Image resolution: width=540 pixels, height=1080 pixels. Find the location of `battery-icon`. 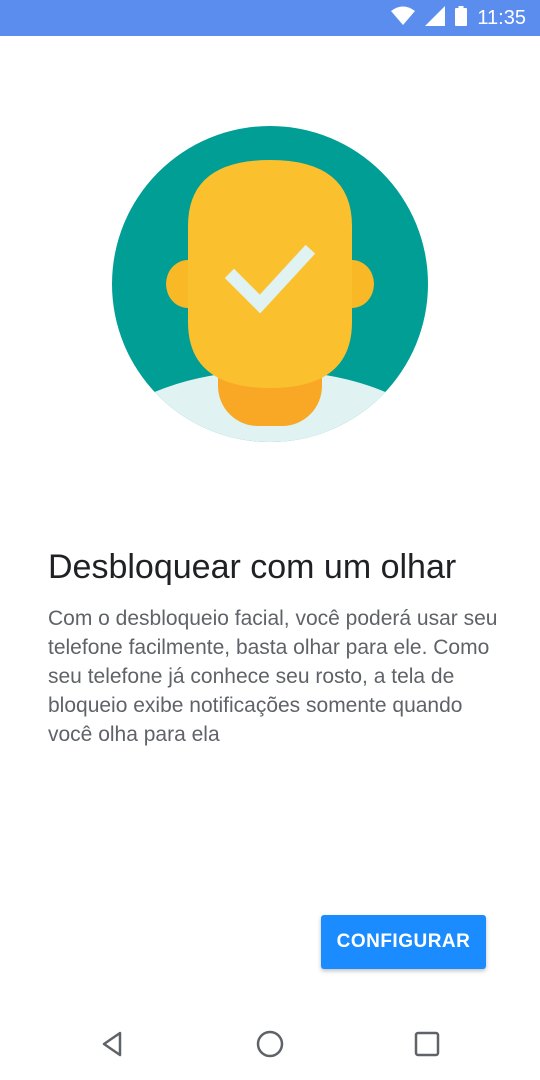

battery-icon is located at coordinates (461, 18).